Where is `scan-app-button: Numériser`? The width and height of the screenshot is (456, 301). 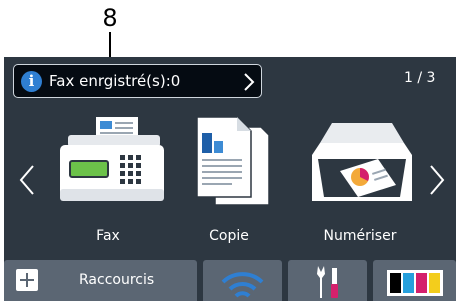
scan-app-button: Numériser is located at coordinates (360, 185).